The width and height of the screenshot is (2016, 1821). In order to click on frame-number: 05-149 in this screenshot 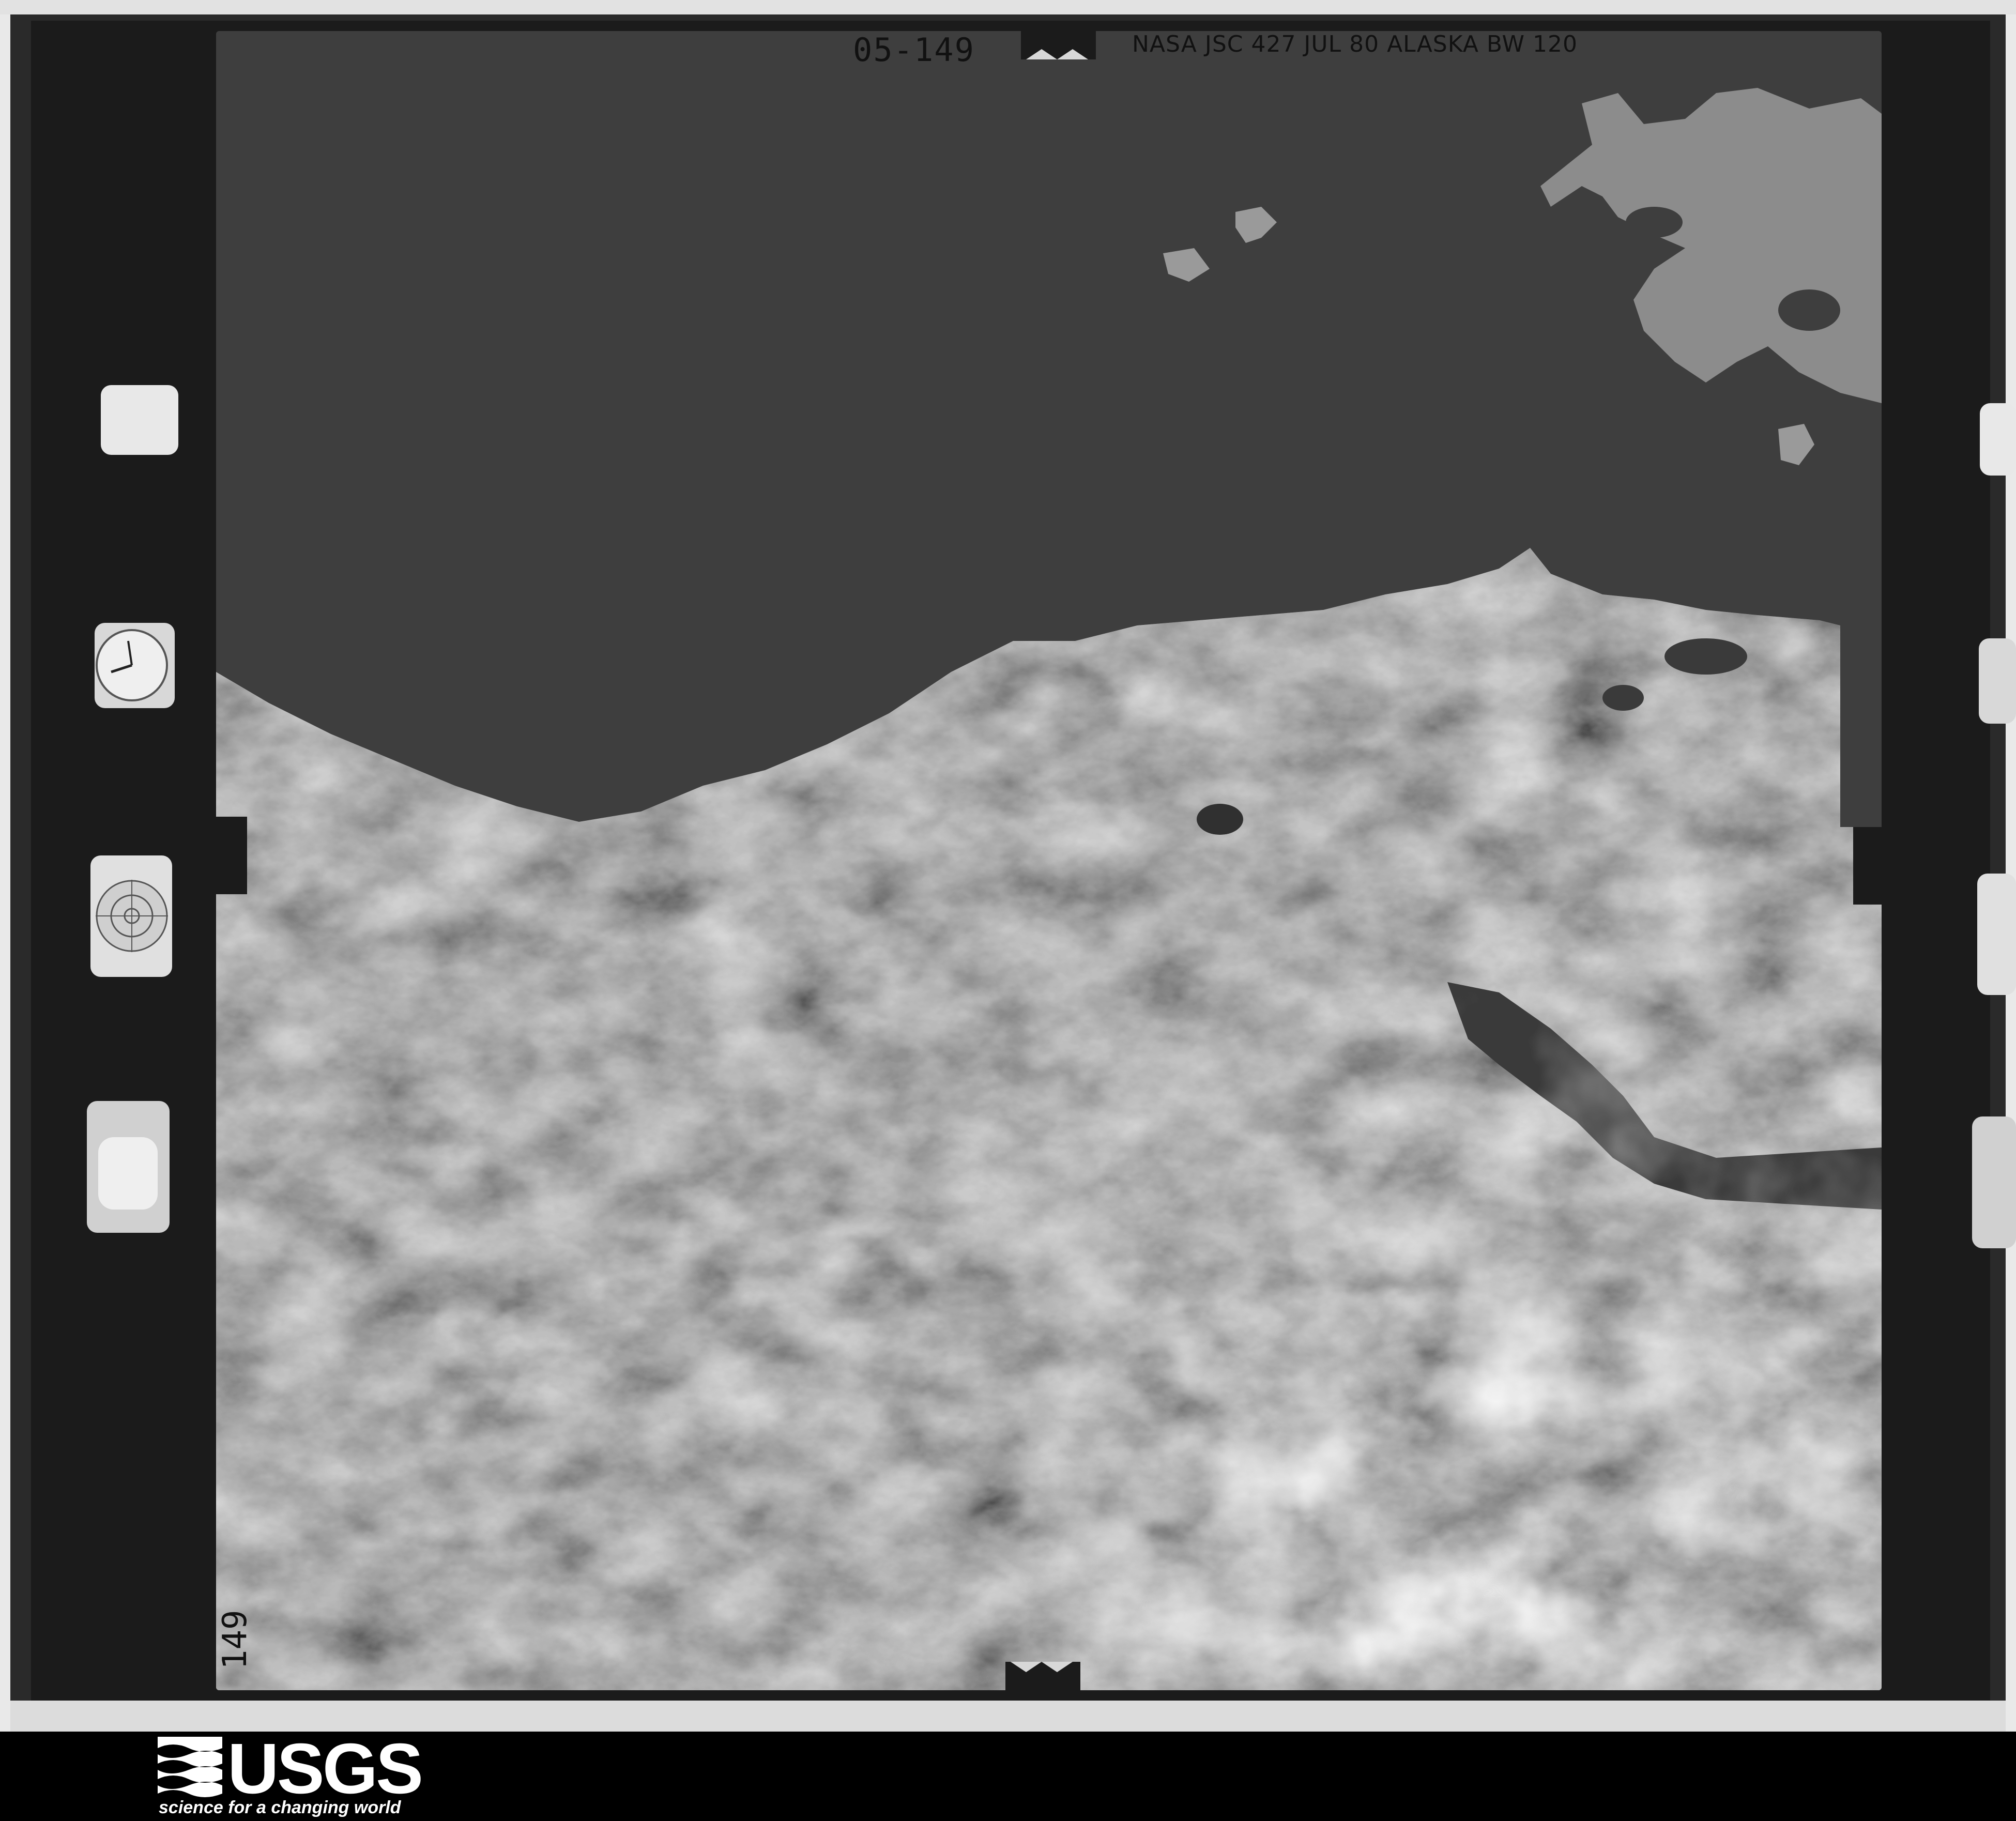, I will do `click(914, 50)`.